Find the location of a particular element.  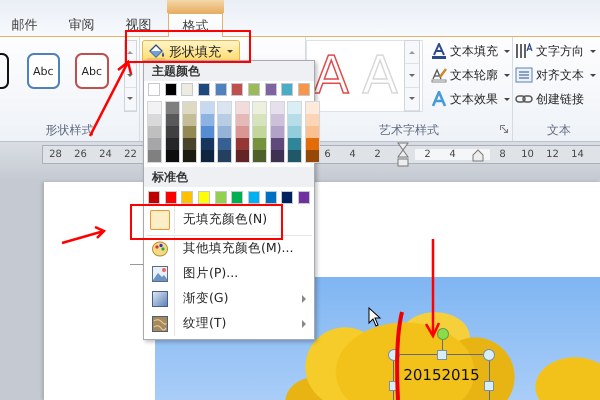

mouse-cursor-icon is located at coordinates (375, 317).